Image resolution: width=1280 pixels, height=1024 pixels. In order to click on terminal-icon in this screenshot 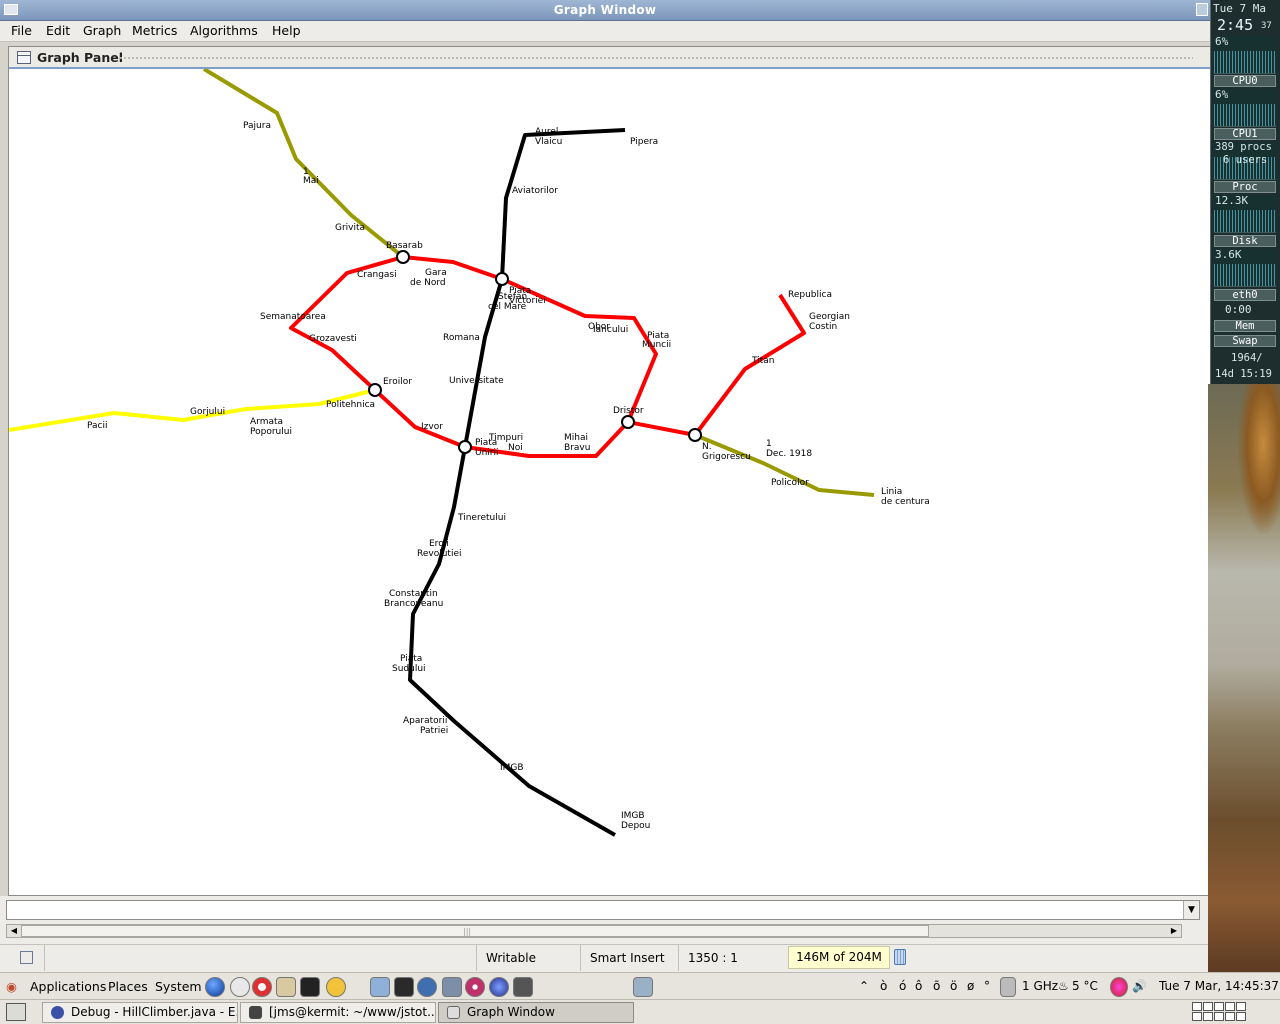, I will do `click(310, 987)`.